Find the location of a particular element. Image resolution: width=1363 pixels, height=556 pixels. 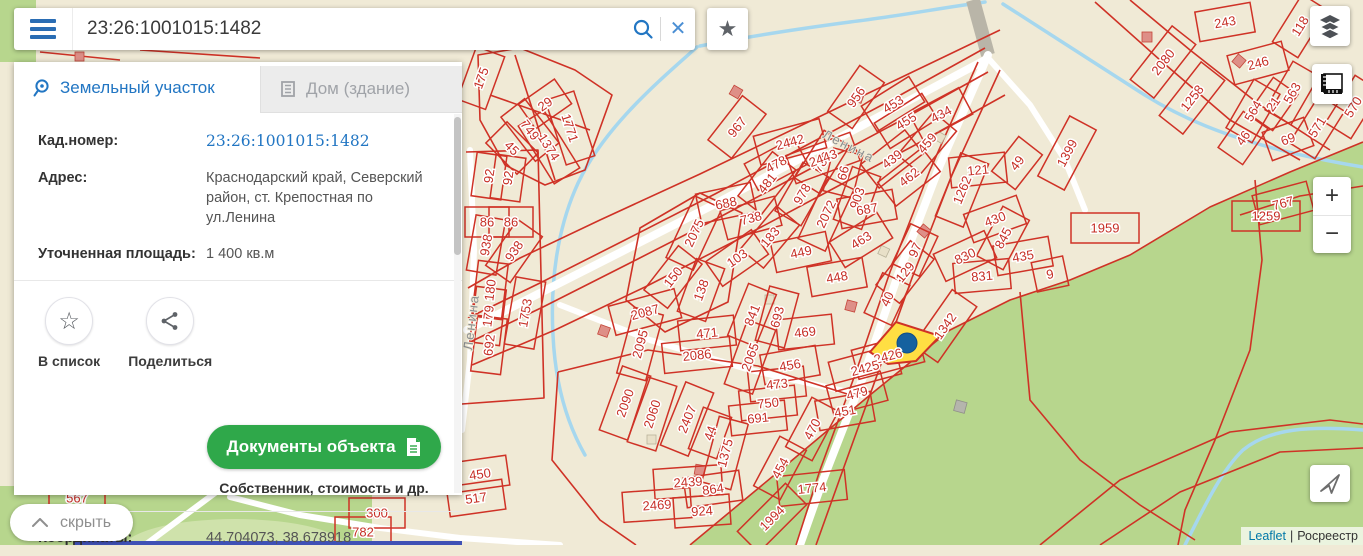

star-icon: ★ is located at coordinates (727, 28).